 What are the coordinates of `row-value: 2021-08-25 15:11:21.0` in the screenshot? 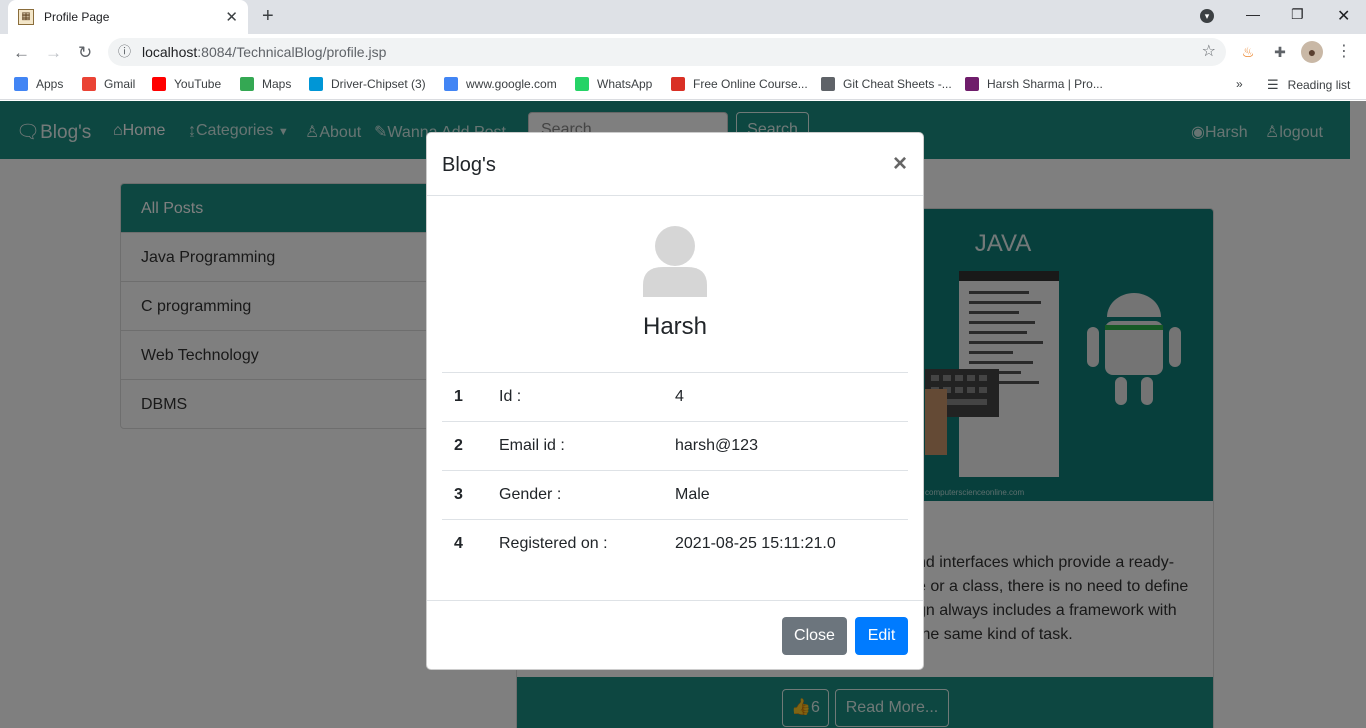 It's located at (791, 544).